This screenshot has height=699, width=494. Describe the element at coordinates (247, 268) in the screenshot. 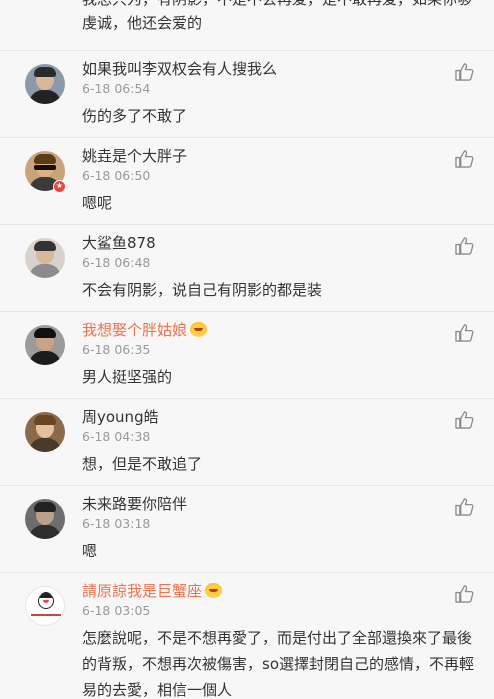

I see `comment-item: 大鲨鱼878 6-18 06:48 不会有阴影，说自己有阴影的都是装` at that location.